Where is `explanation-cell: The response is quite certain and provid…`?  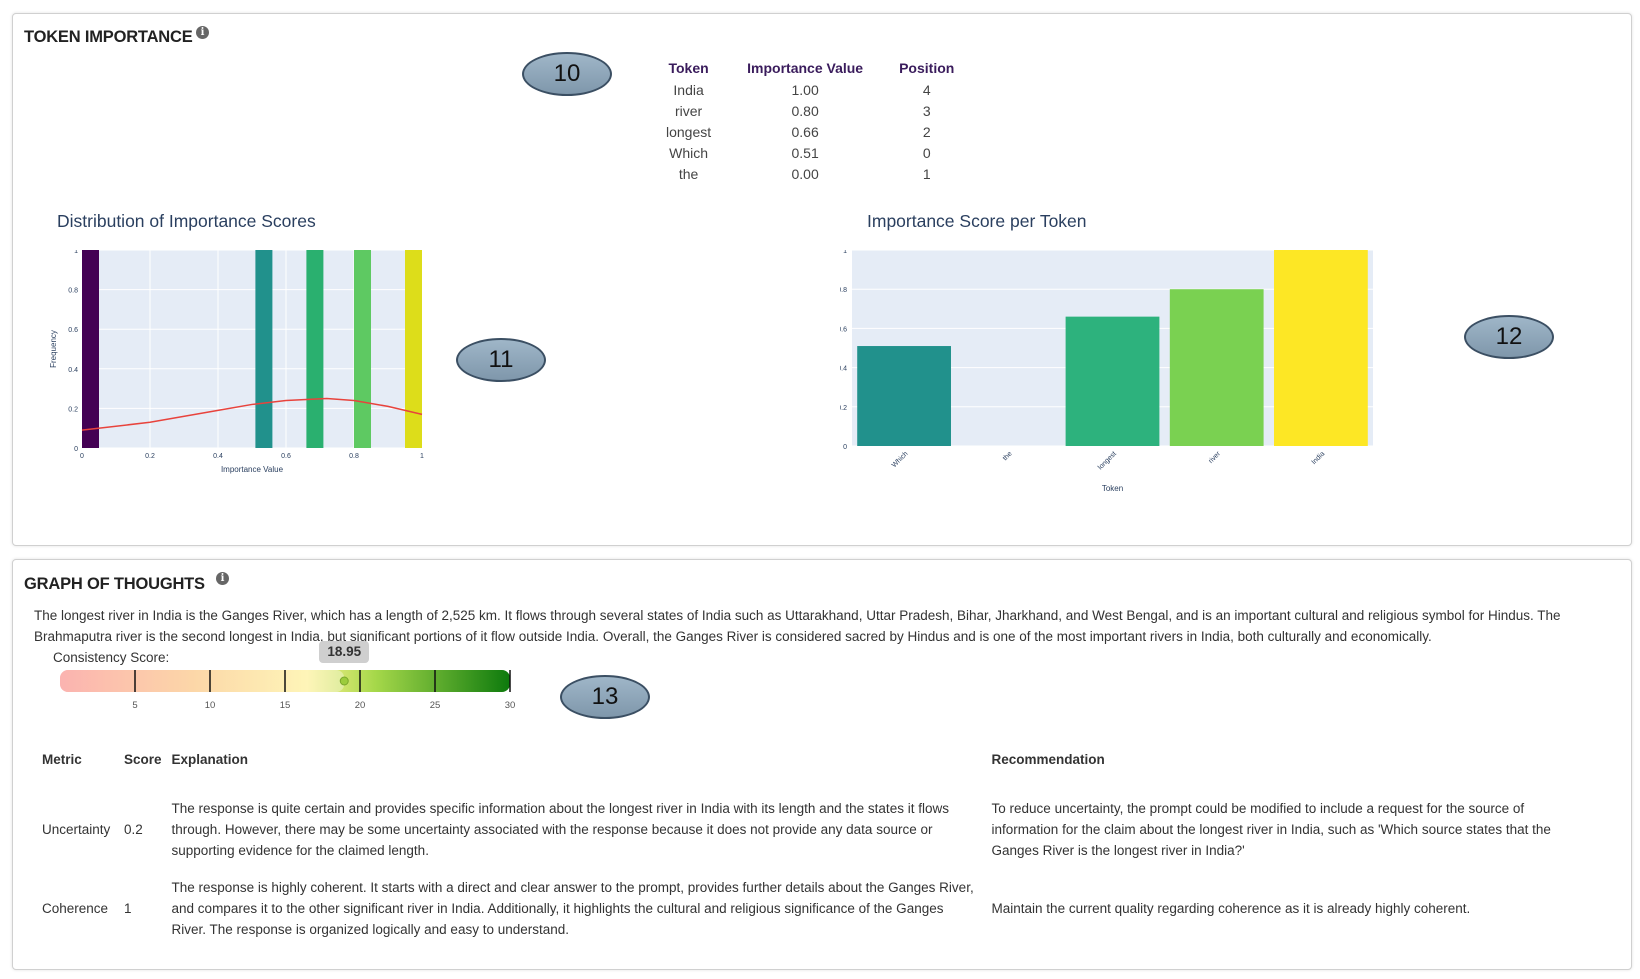
explanation-cell: The response is quite certain and provid… is located at coordinates (560, 829).